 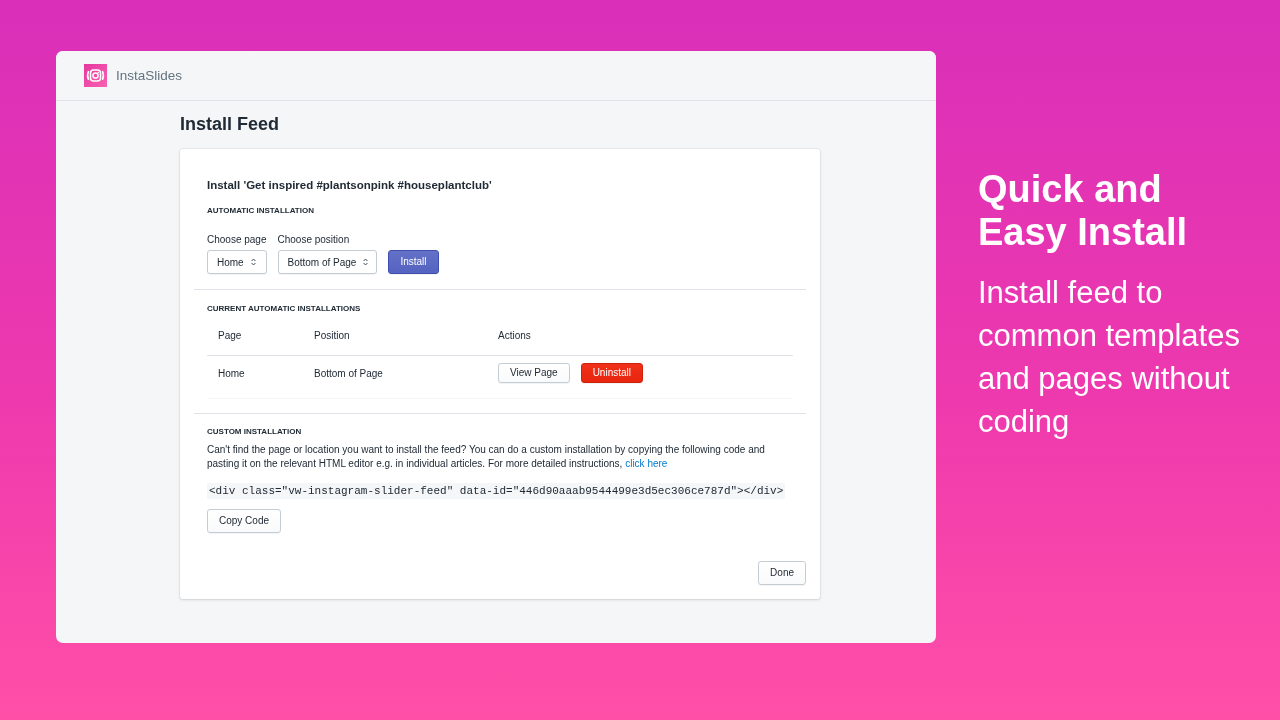 I want to click on column-header: Page, so click(x=230, y=336).